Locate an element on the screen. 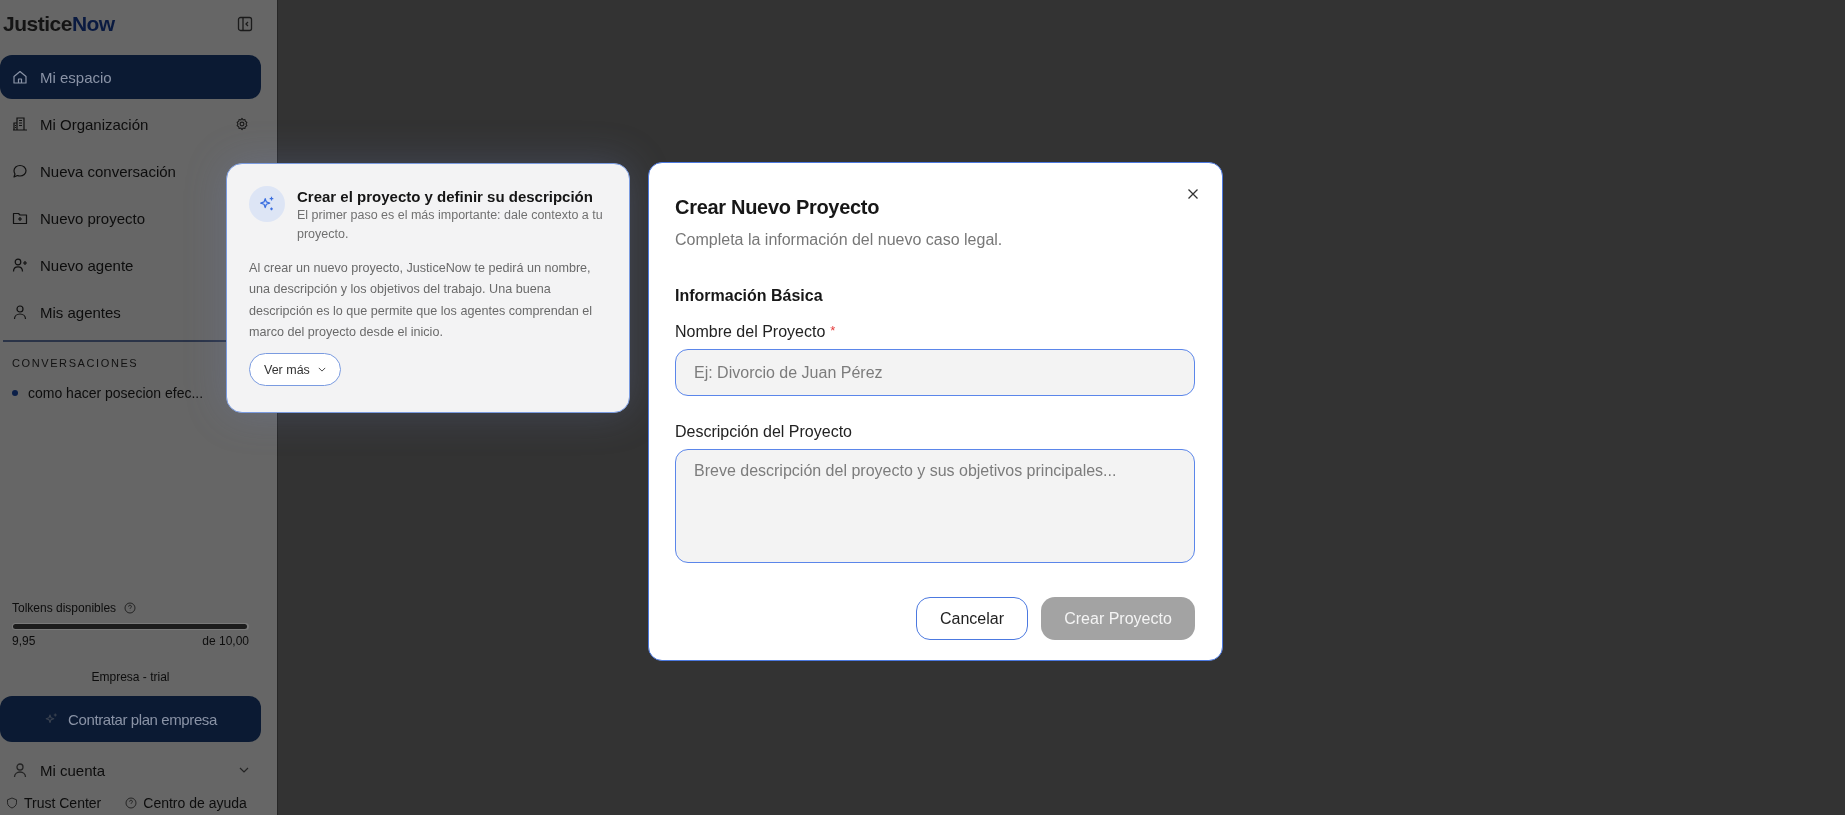 The image size is (1845, 815). user-plus-icon is located at coordinates (20, 265).